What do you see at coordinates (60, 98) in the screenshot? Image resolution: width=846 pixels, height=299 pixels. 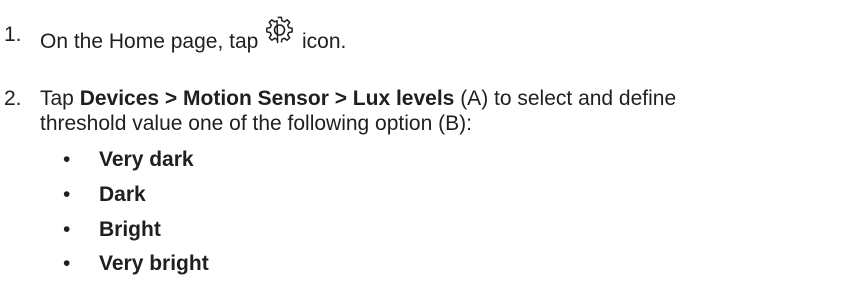 I see `step-2-prefix: Tap` at bounding box center [60, 98].